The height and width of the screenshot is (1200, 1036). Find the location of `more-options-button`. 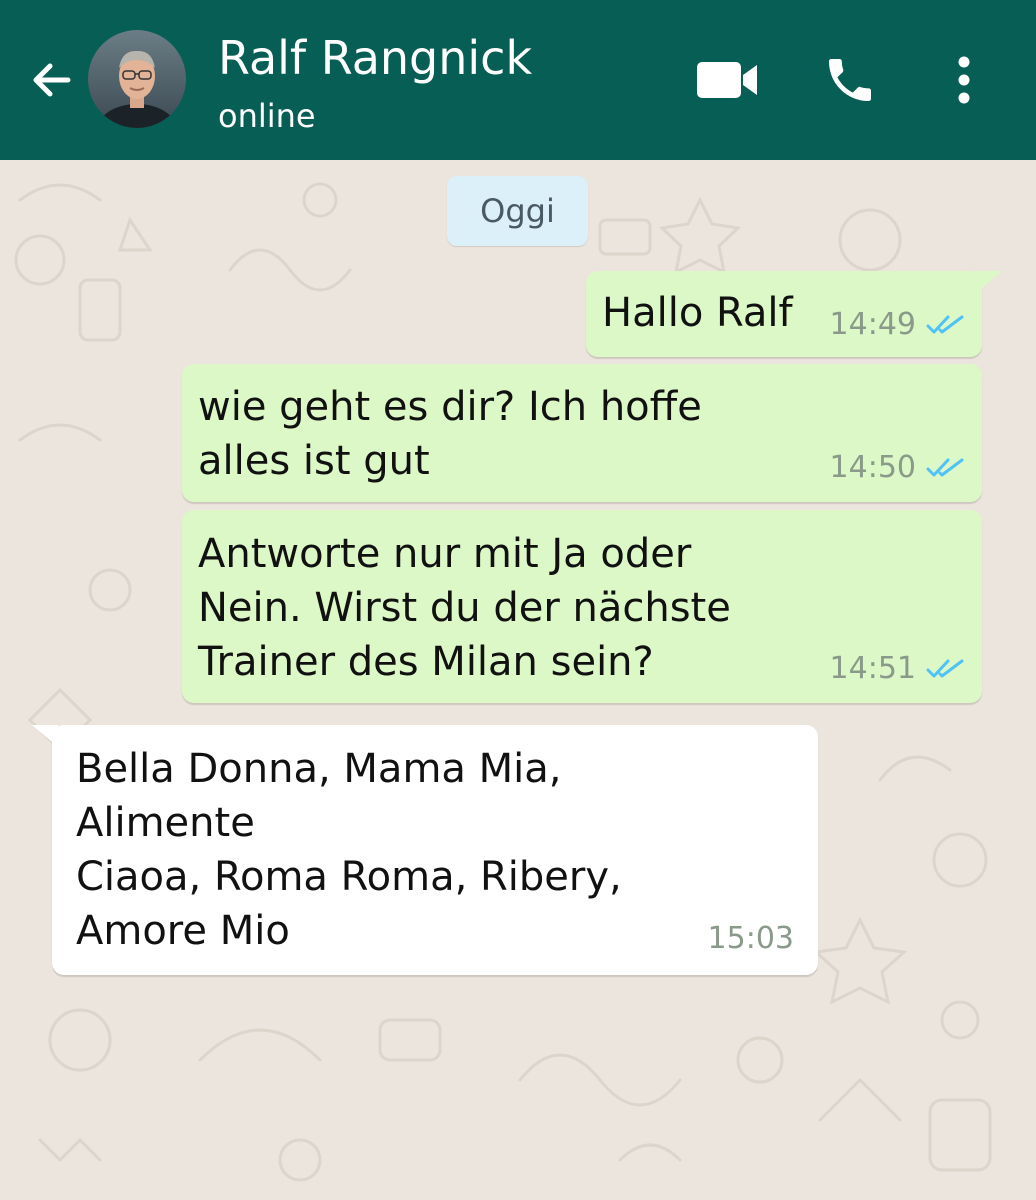

more-options-button is located at coordinates (964, 80).